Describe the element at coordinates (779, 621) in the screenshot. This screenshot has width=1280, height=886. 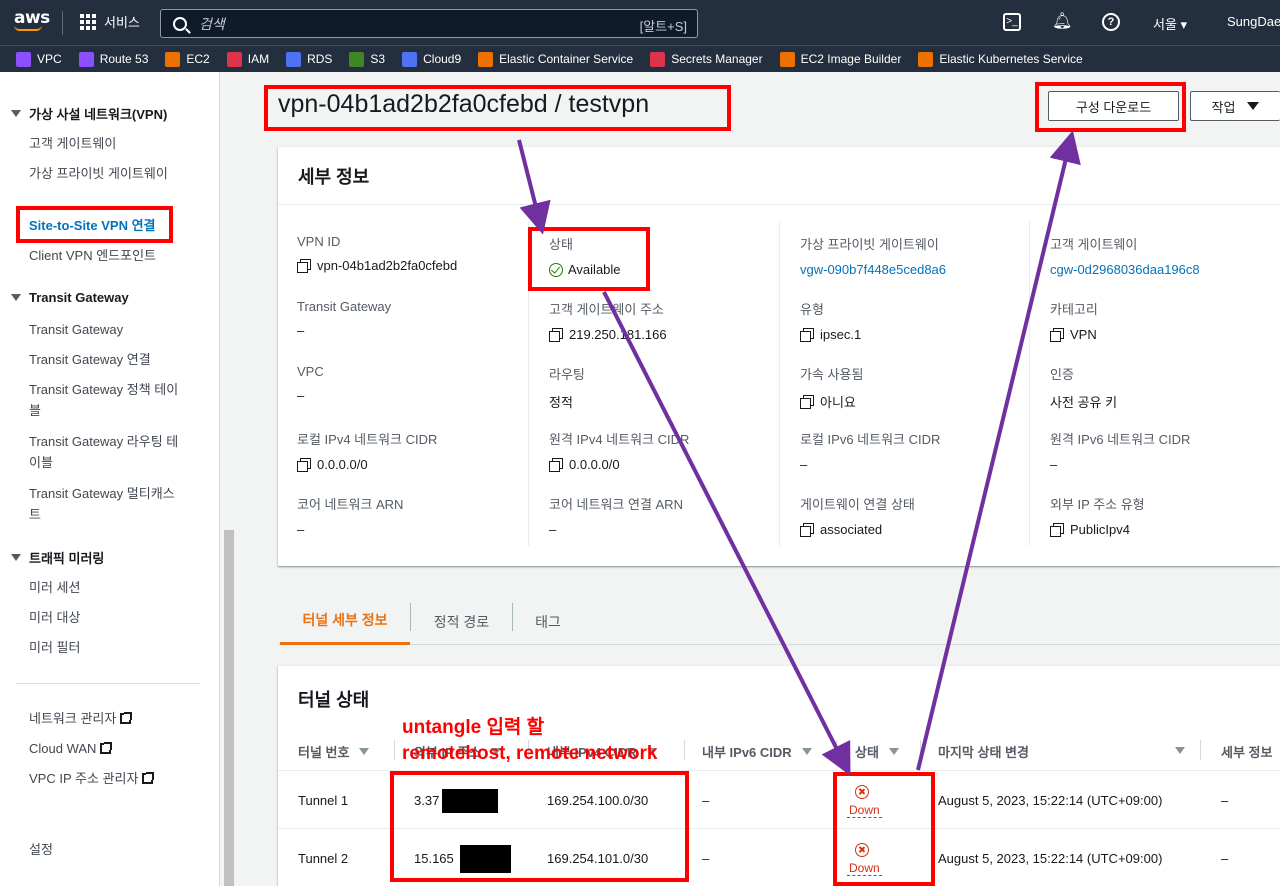
I see `detail-tabs: 터널 세부 정보 정적 경로 태그` at that location.